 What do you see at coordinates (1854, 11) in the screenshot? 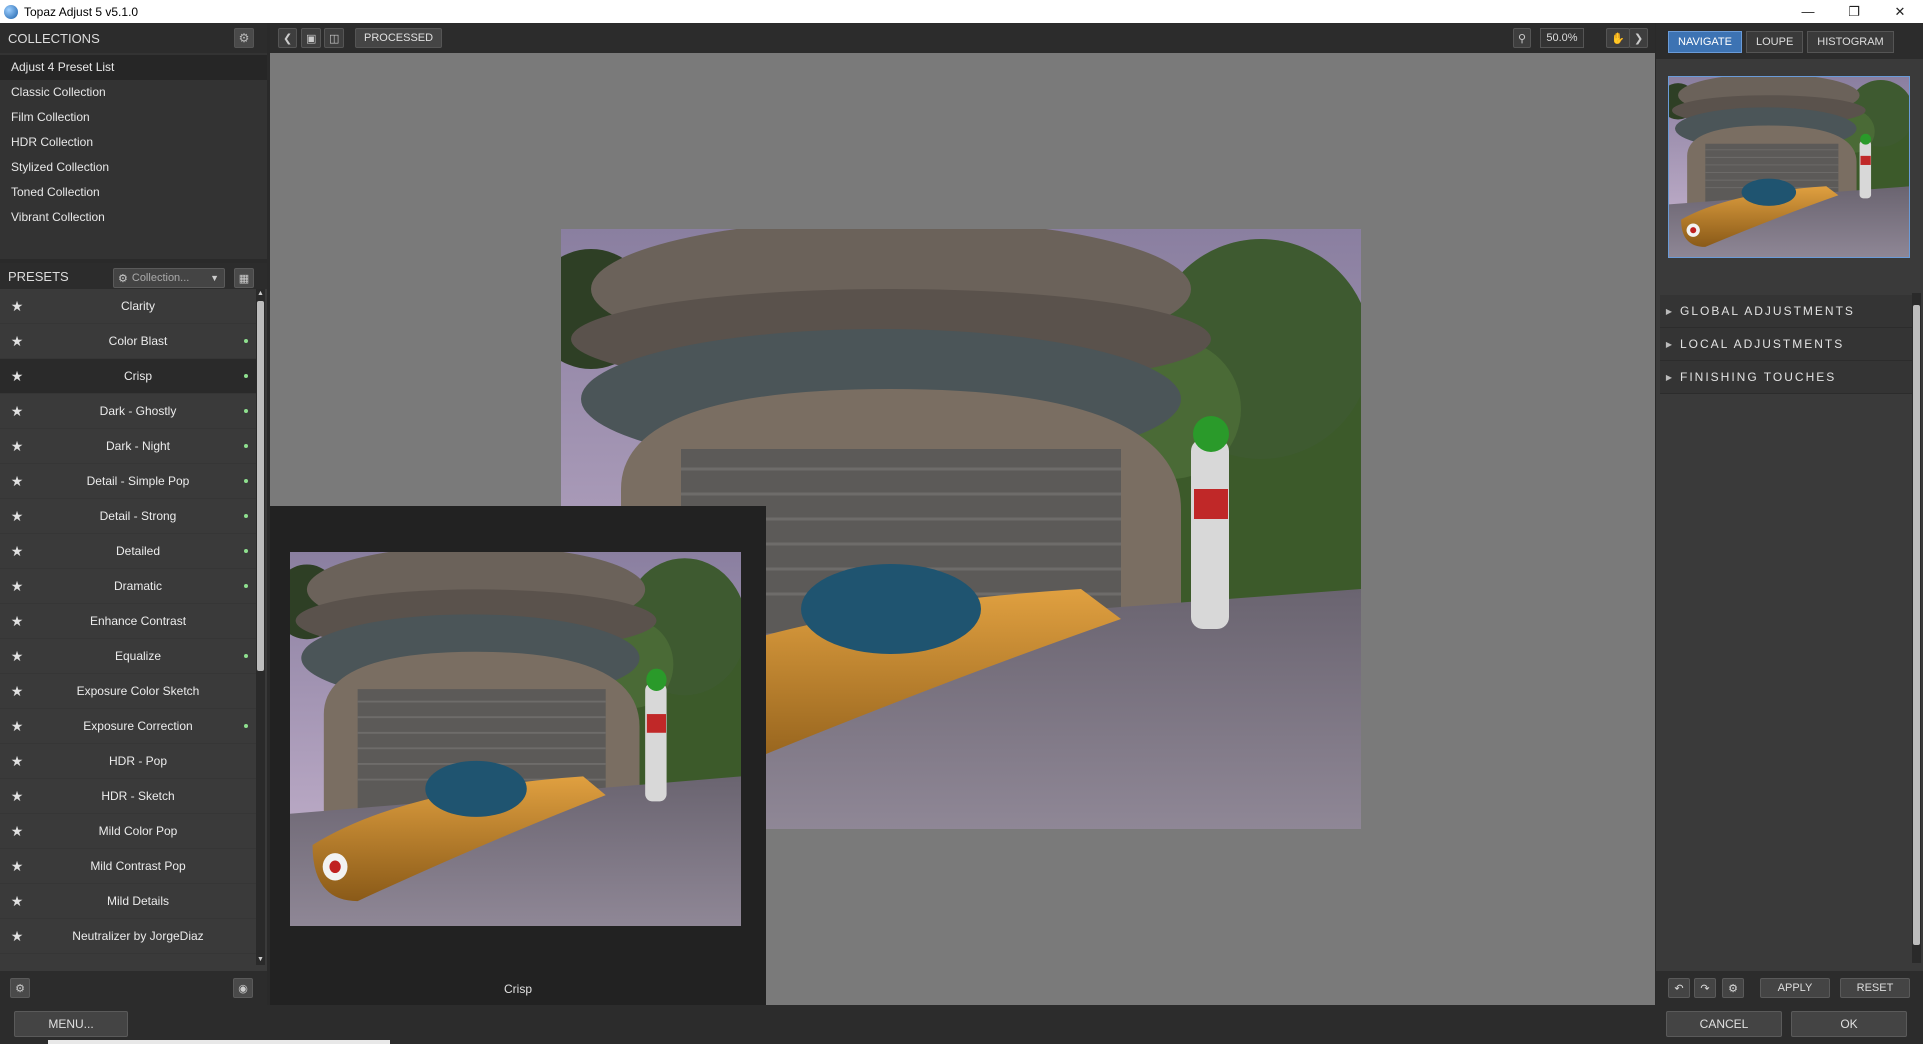
I see `restore-icon: ❐` at bounding box center [1854, 11].